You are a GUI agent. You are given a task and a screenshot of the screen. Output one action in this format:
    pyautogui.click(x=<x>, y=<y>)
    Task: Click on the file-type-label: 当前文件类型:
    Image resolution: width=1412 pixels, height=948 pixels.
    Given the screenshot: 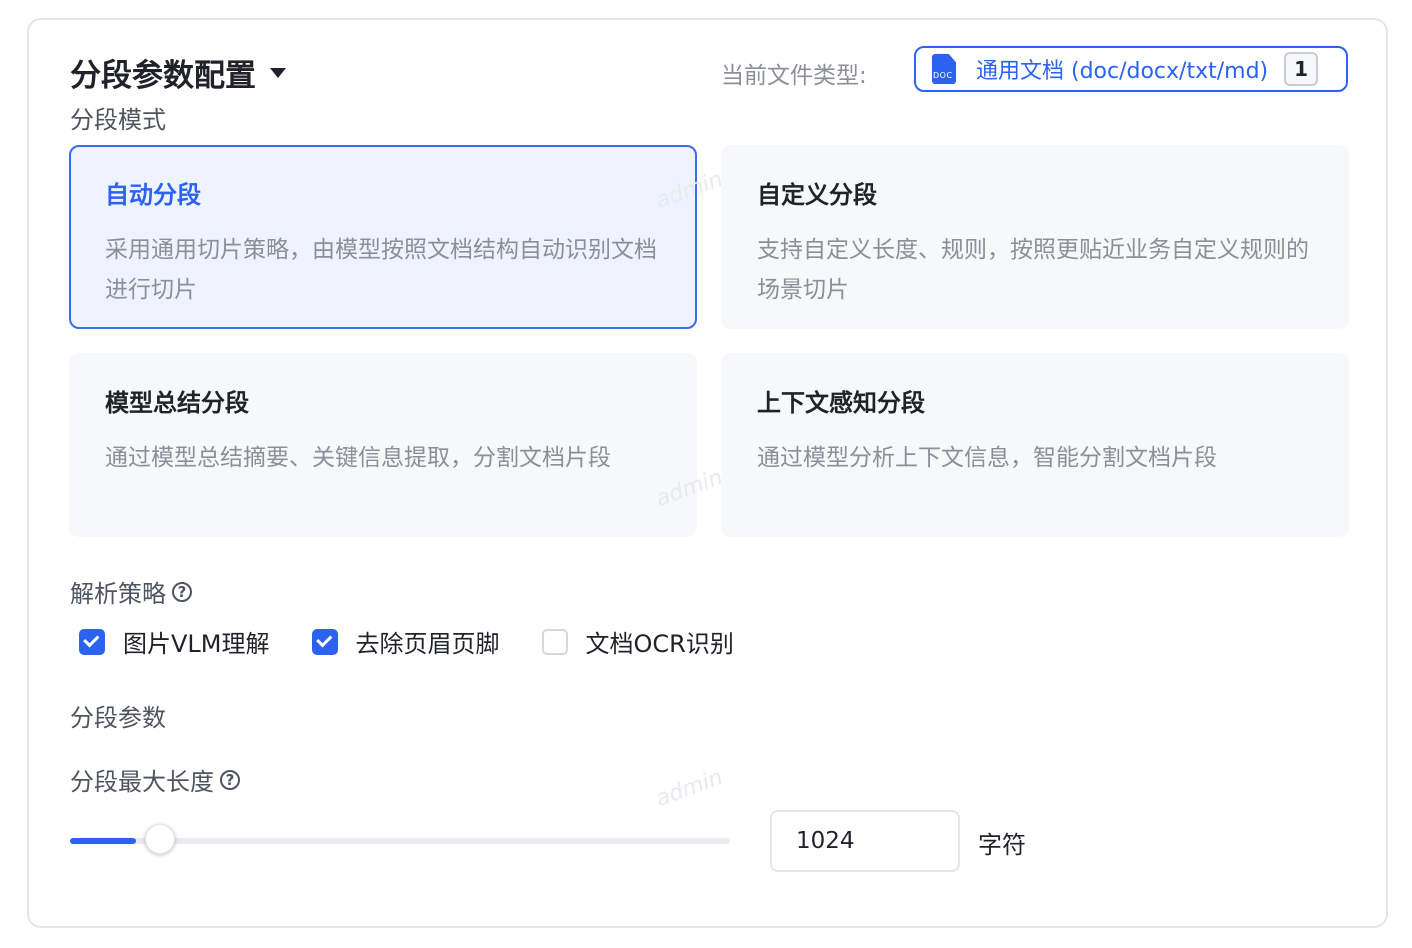 What is the action you would take?
    pyautogui.click(x=794, y=76)
    